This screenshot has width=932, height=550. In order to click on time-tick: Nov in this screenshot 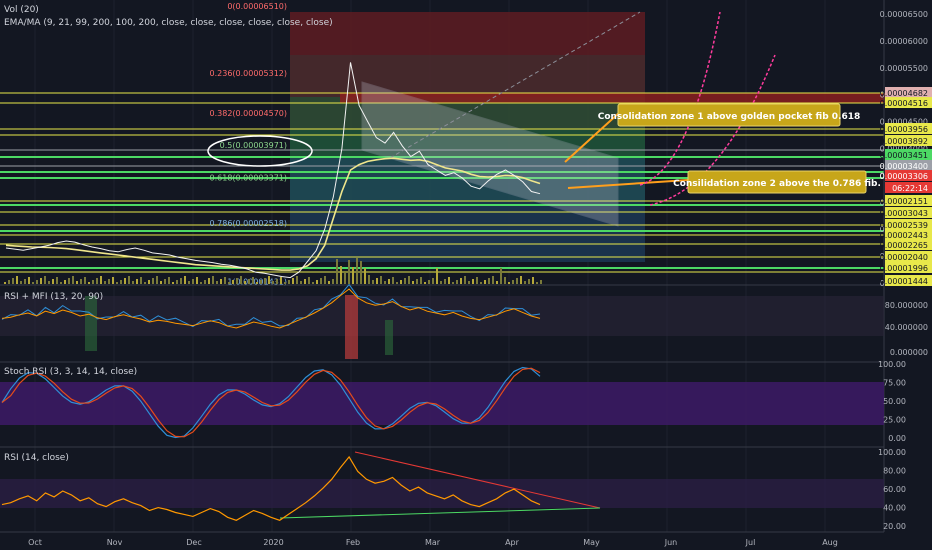, I will do `click(115, 542)`.